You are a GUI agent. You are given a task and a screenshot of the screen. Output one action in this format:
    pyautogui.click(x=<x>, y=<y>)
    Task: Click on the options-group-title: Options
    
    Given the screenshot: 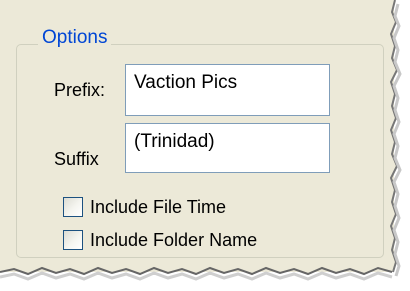 What is the action you would take?
    pyautogui.click(x=75, y=38)
    